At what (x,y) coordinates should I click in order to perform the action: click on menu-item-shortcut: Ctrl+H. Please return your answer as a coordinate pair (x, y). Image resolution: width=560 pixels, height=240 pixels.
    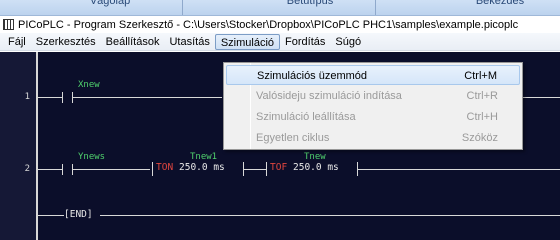
    Looking at the image, I should click on (482, 117).